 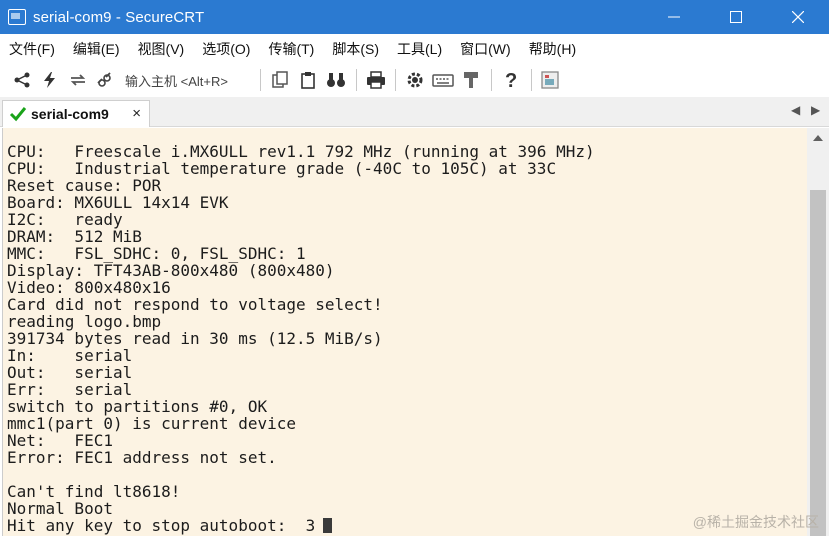 What do you see at coordinates (301, 236) in the screenshot?
I see `terminal-line: DRAM: 512 MiB` at bounding box center [301, 236].